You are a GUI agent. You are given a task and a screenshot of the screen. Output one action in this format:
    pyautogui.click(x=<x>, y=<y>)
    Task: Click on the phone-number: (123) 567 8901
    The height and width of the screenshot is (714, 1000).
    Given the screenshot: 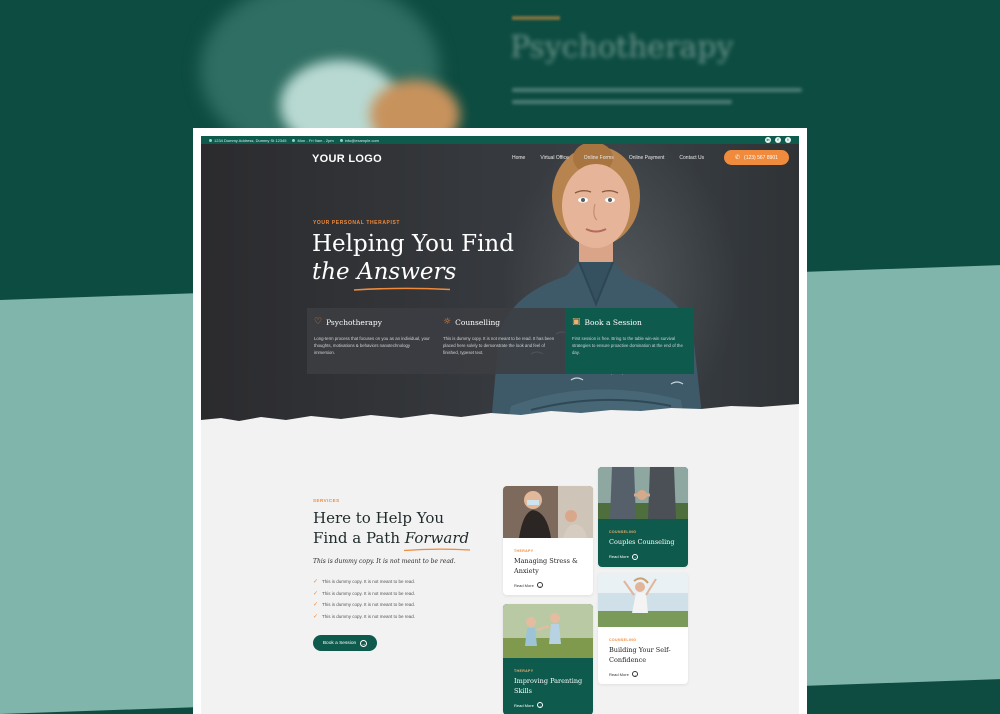 What is the action you would take?
    pyautogui.click(x=761, y=157)
    